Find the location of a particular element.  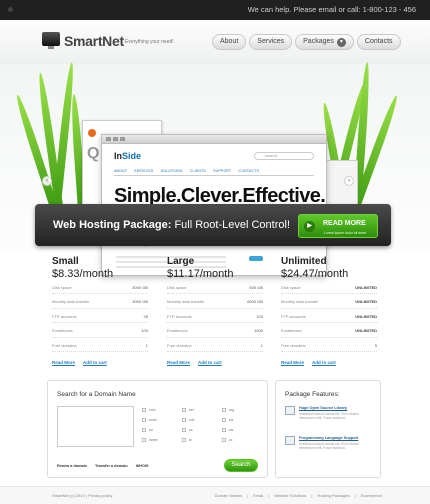

nav-about: About is located at coordinates (229, 42).